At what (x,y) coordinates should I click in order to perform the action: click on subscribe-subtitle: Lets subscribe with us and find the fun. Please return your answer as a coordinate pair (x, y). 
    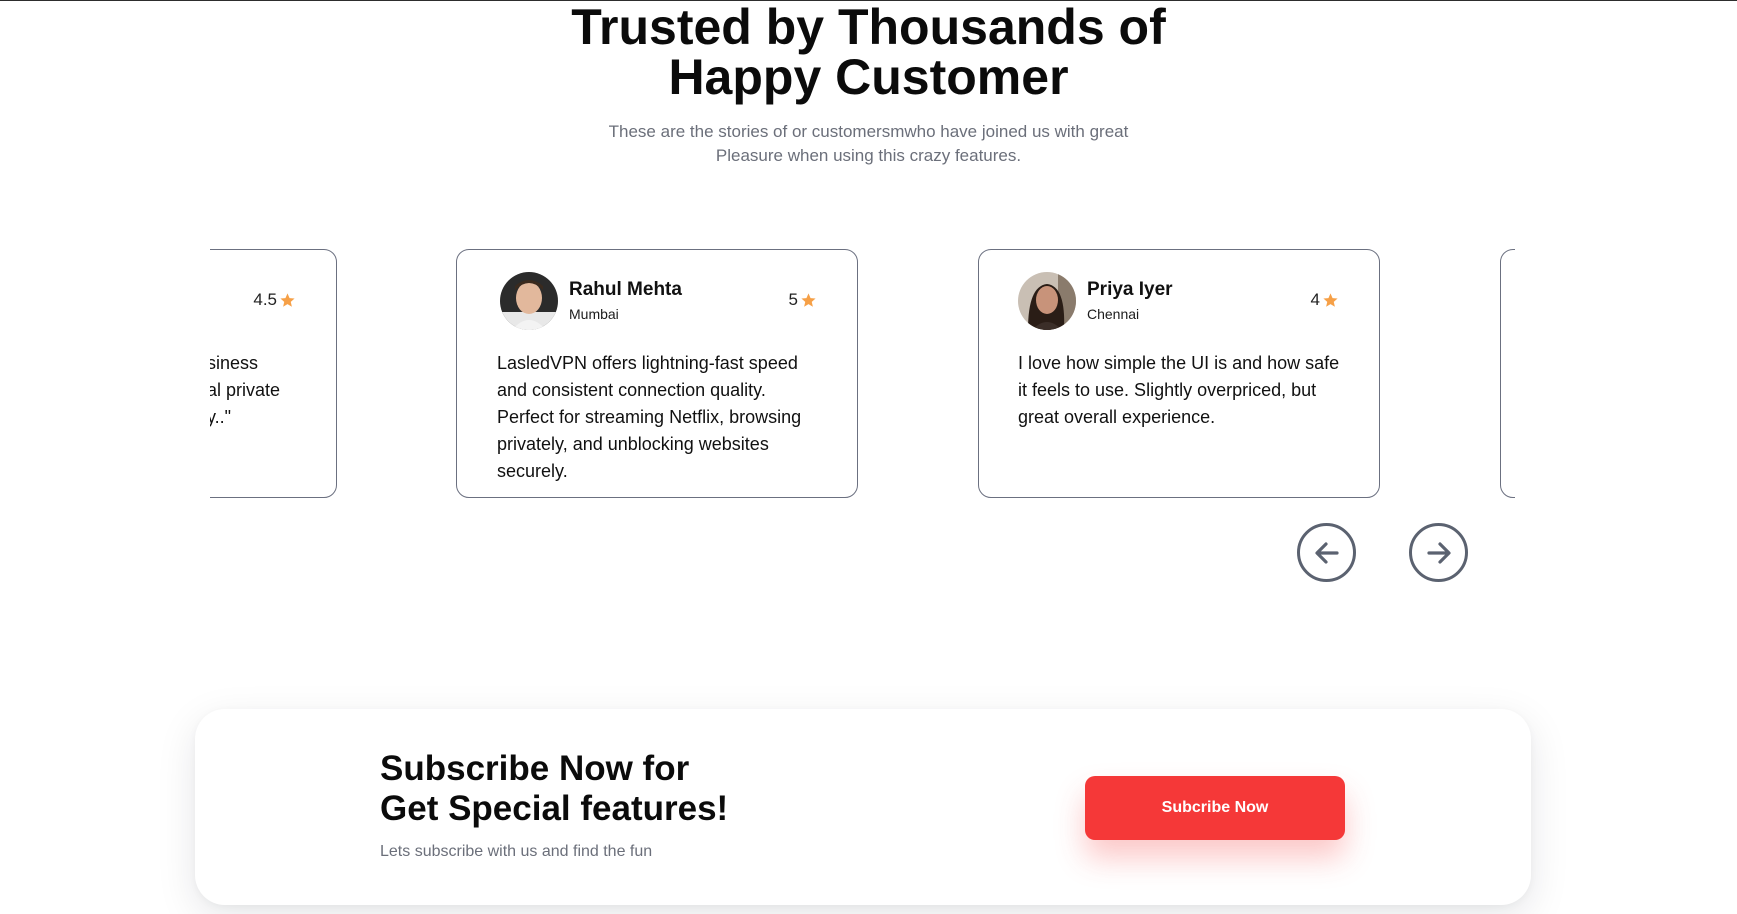
    Looking at the image, I should click on (516, 851).